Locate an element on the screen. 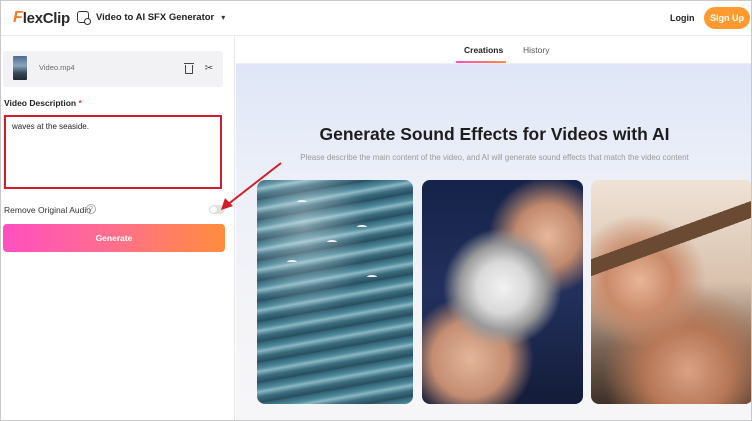 This screenshot has height=421, width=752. active-tab-indicator is located at coordinates (481, 62).